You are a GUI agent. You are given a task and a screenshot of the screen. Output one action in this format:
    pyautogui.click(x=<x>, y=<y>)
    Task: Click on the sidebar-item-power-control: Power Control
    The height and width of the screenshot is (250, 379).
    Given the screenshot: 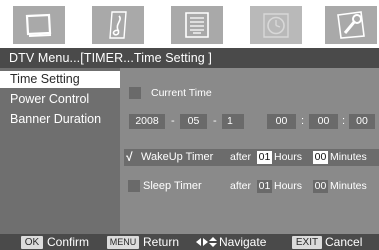 What is the action you would take?
    pyautogui.click(x=60, y=99)
    